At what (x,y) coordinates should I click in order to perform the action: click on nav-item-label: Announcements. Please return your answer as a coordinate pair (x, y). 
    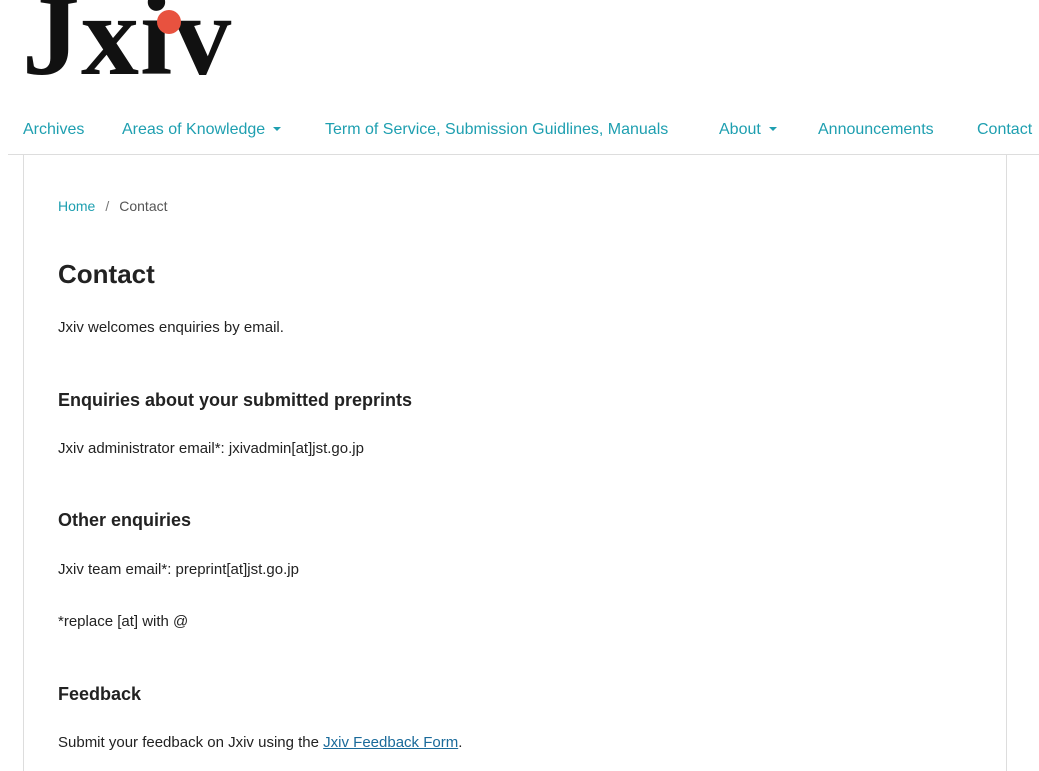
    Looking at the image, I should click on (876, 129).